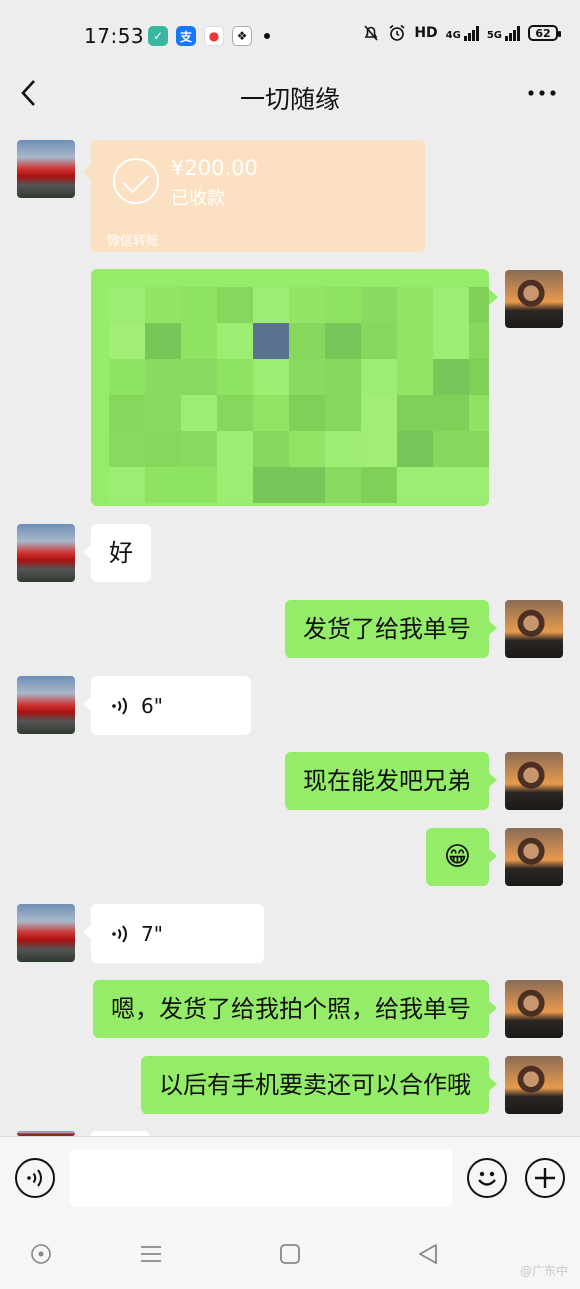 The image size is (580, 1289). Describe the element at coordinates (544, 33) in the screenshot. I see `battery-icon: 62` at that location.